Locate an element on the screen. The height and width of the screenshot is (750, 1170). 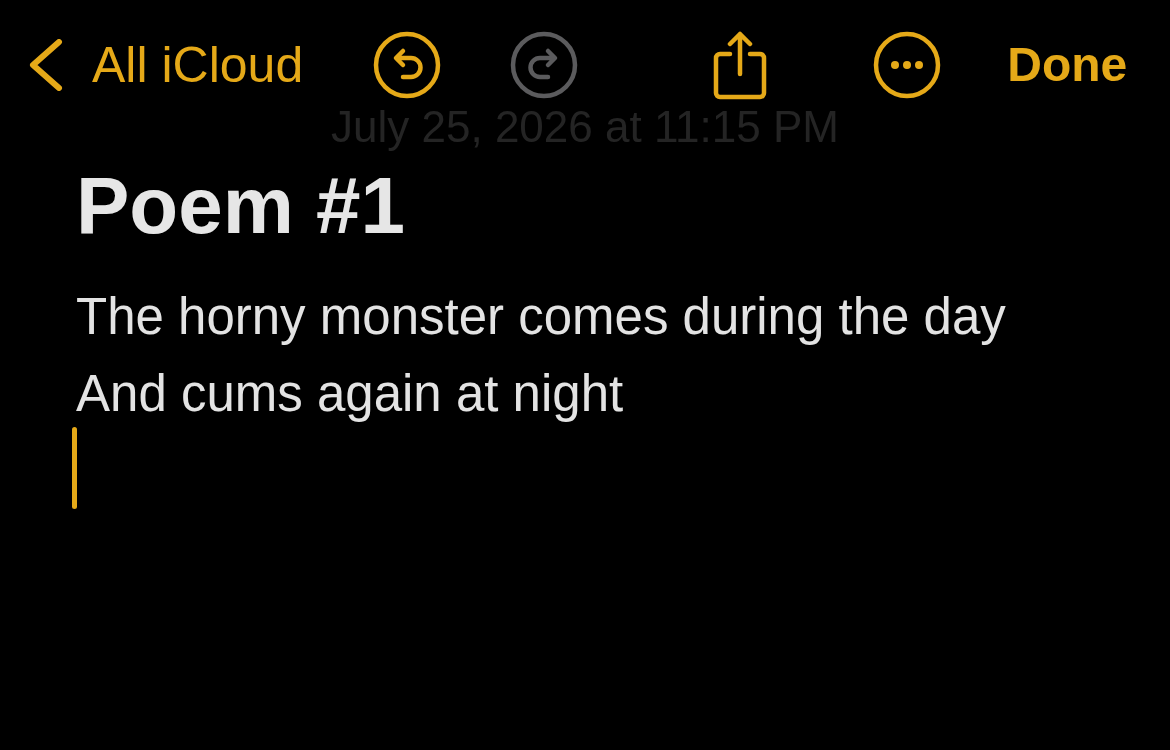
redo-icon is located at coordinates (544, 65).